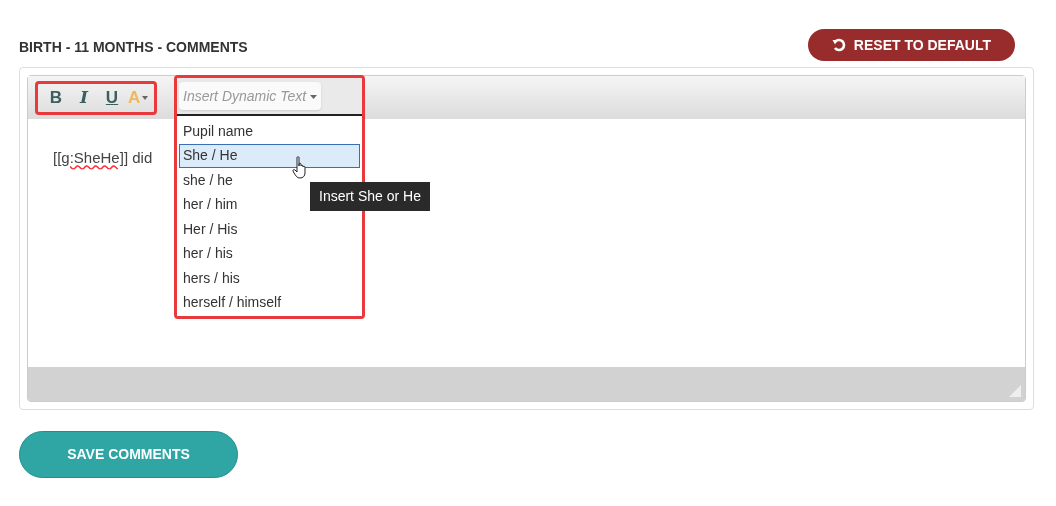  I want to click on tooltip: Insert She or He, so click(370, 196).